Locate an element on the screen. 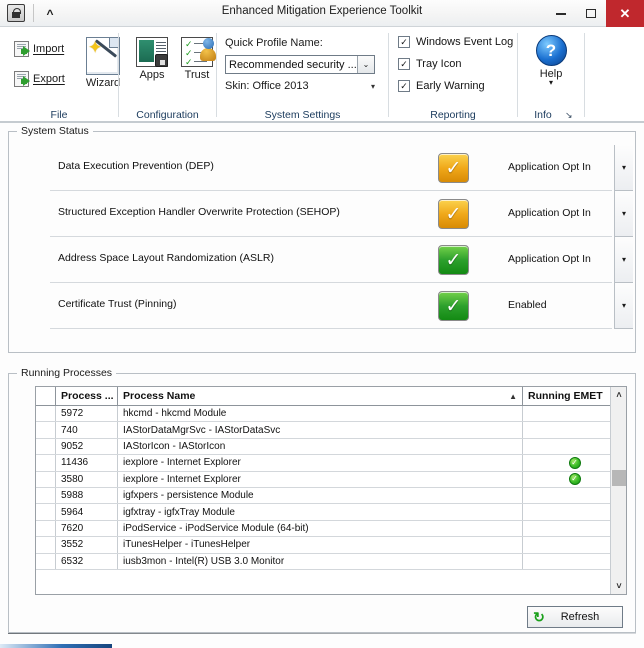 The height and width of the screenshot is (648, 644). ribbon-group-label-configuration: Configuration is located at coordinates (167, 115).